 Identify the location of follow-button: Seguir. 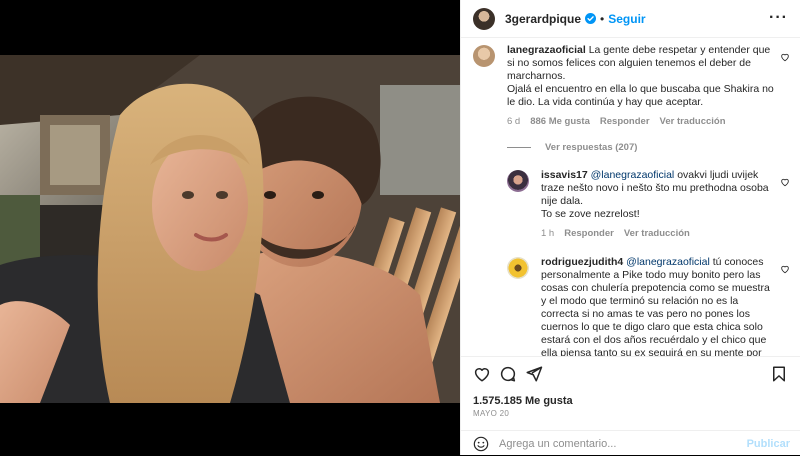
(626, 19).